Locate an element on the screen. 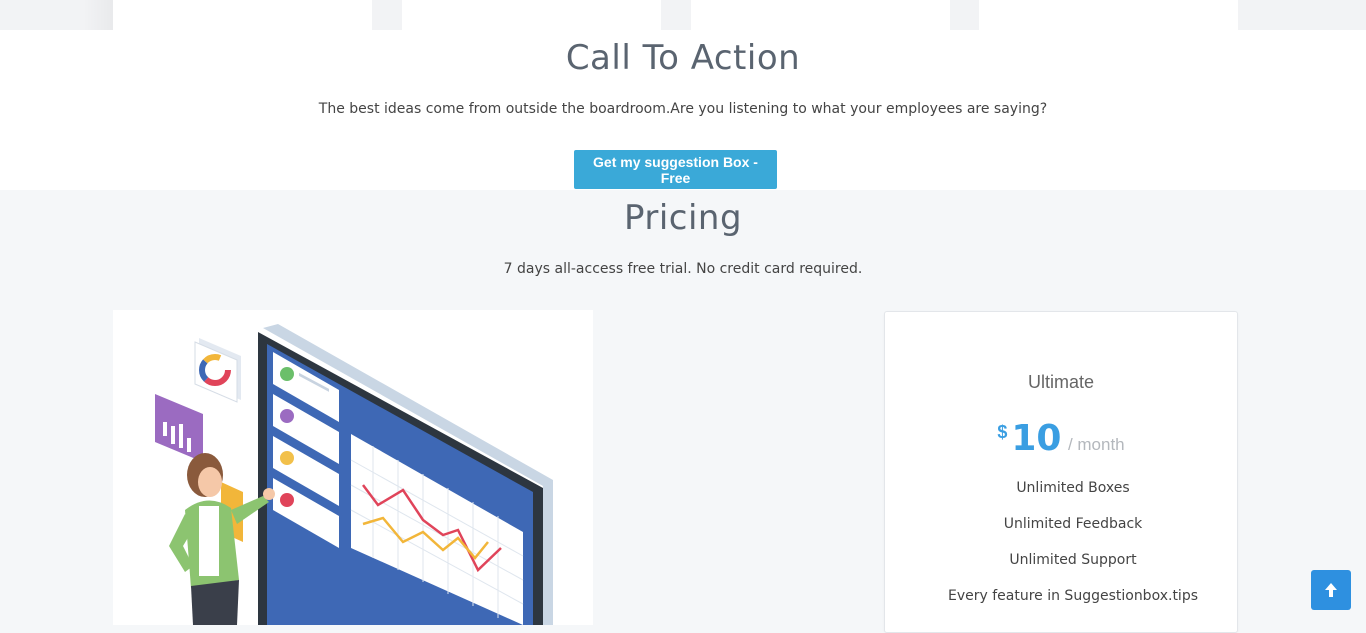 The width and height of the screenshot is (1366, 633). plan-feature: Every feature in Suggestionbox.tips is located at coordinates (1073, 596).